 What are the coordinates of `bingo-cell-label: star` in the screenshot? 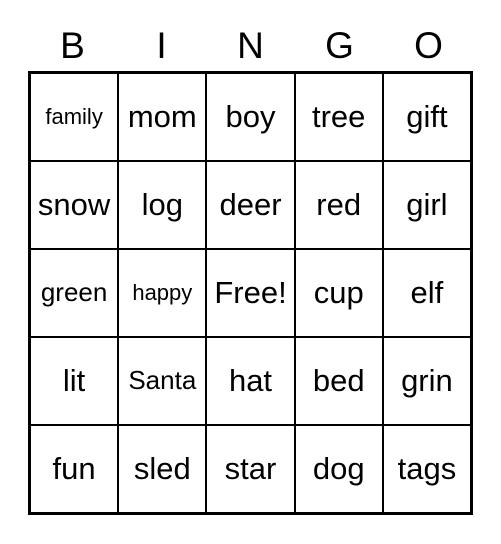 It's located at (250, 468).